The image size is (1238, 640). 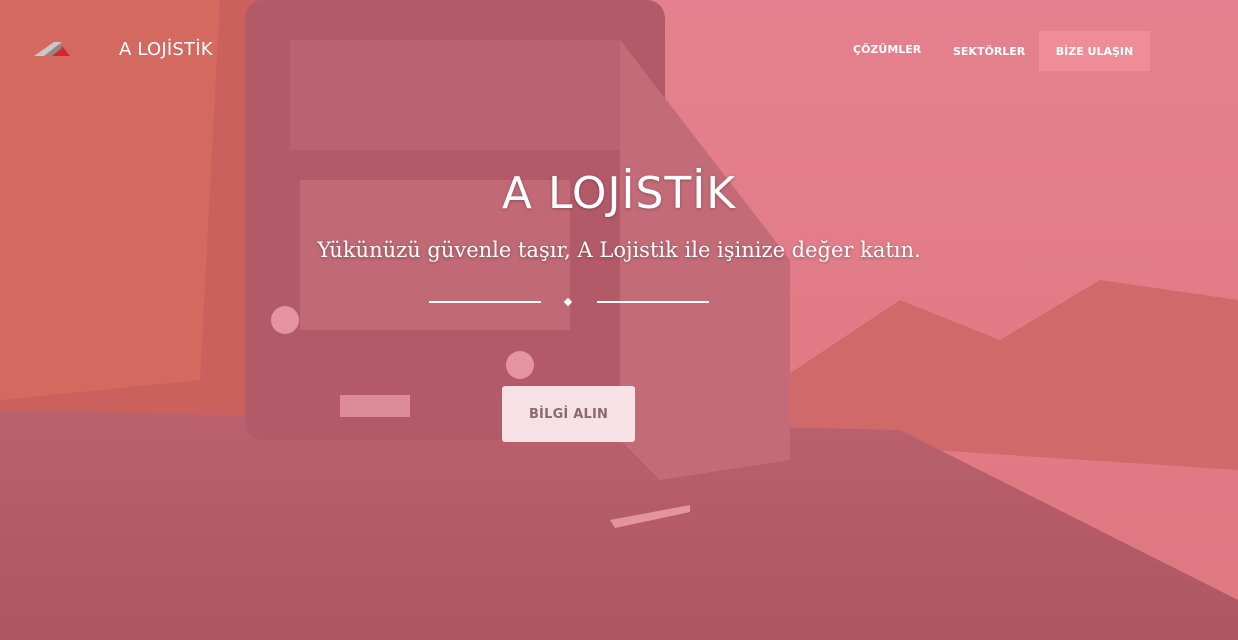 What do you see at coordinates (485, 302) in the screenshot?
I see `divider-line-left` at bounding box center [485, 302].